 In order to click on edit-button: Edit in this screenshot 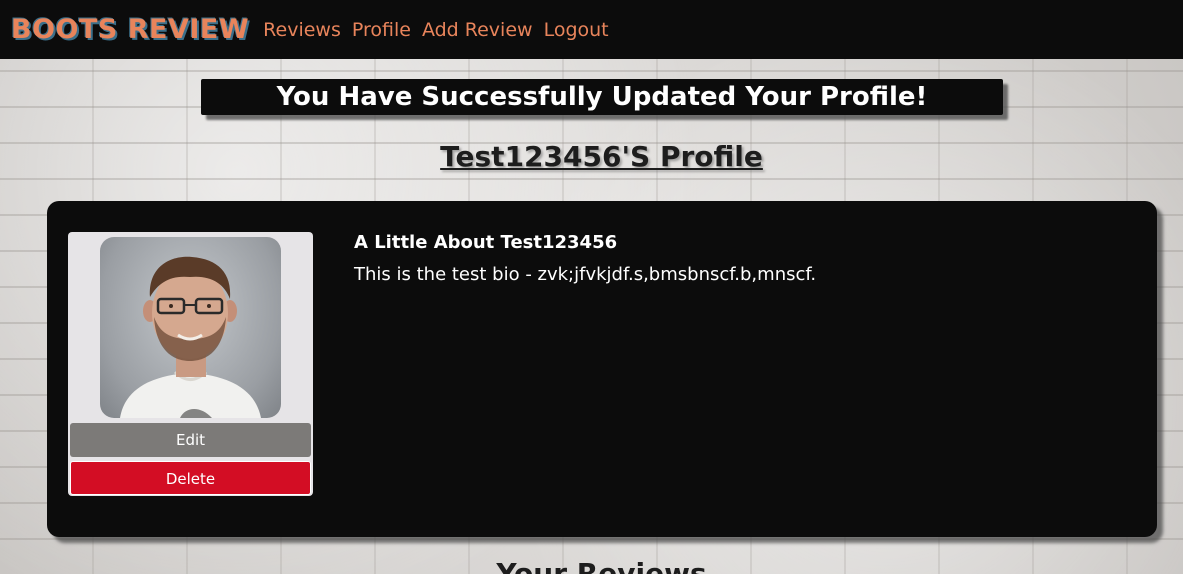, I will do `click(190, 440)`.